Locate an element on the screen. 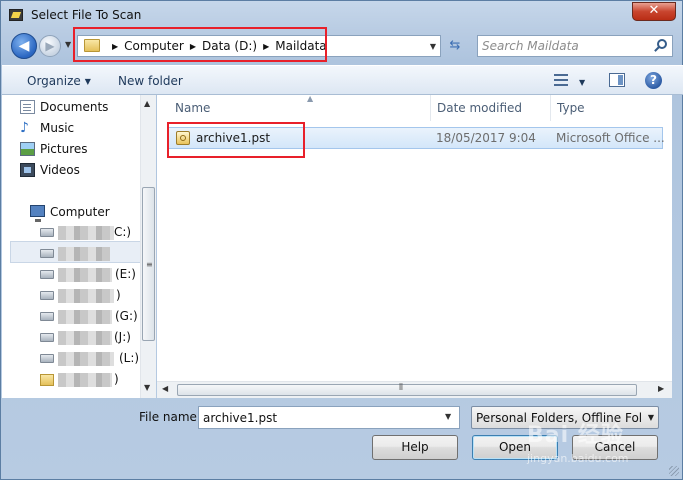 Image resolution: width=683 pixels, height=480 pixels. scroll-left-icon: ◀ is located at coordinates (165, 388).